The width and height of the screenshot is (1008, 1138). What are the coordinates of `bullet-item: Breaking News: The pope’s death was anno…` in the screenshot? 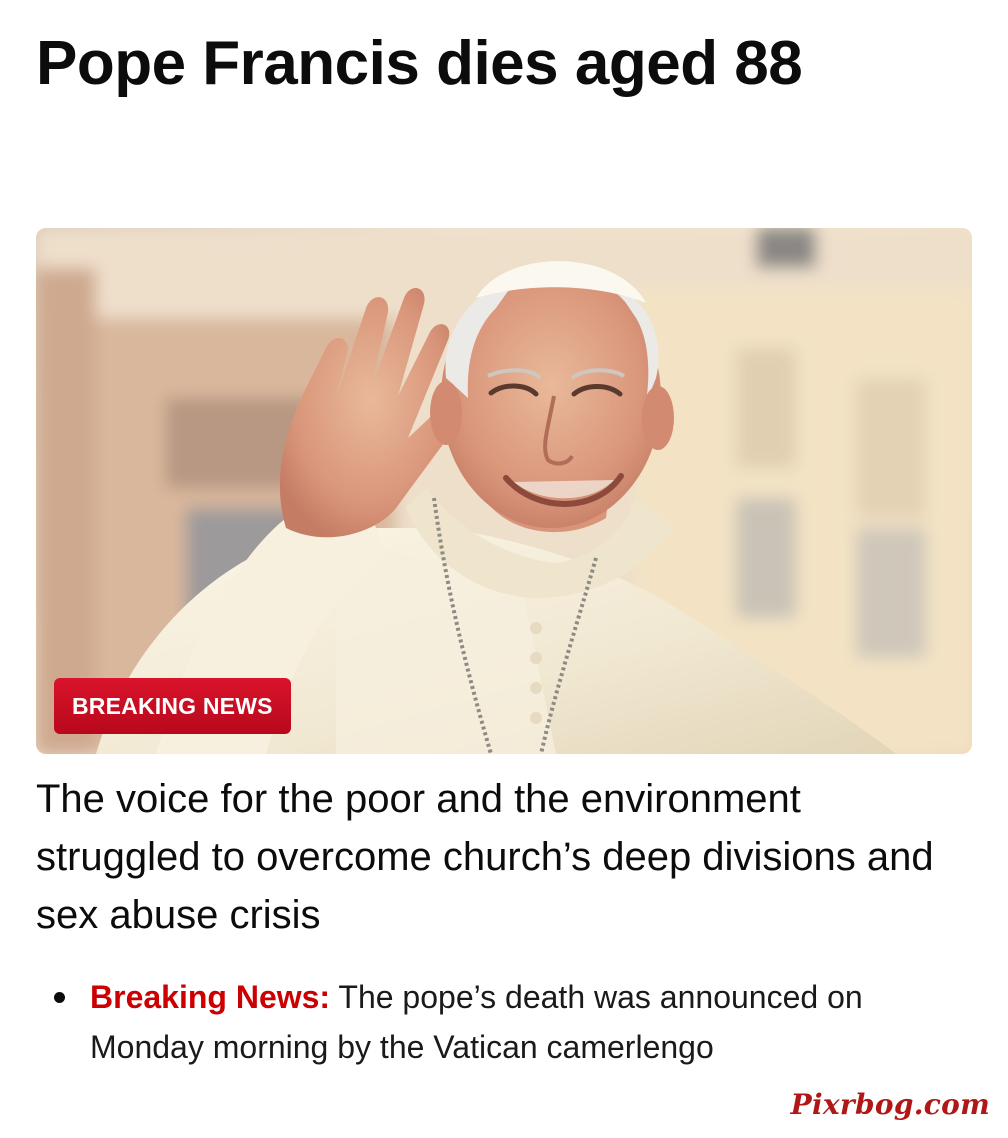 It's located at (494, 1022).